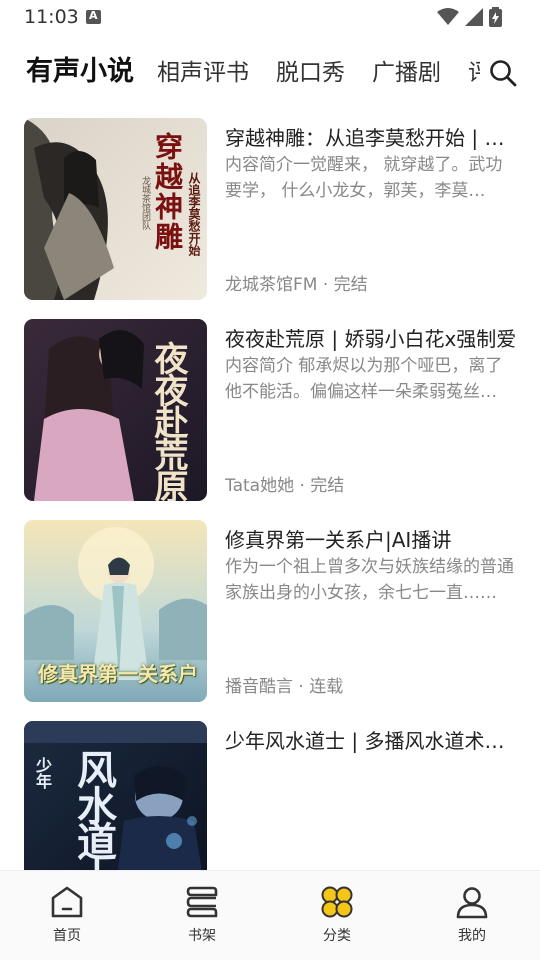  Describe the element at coordinates (296, 285) in the screenshot. I see `book-meta: 龙城茶馆FM · 完结` at that location.